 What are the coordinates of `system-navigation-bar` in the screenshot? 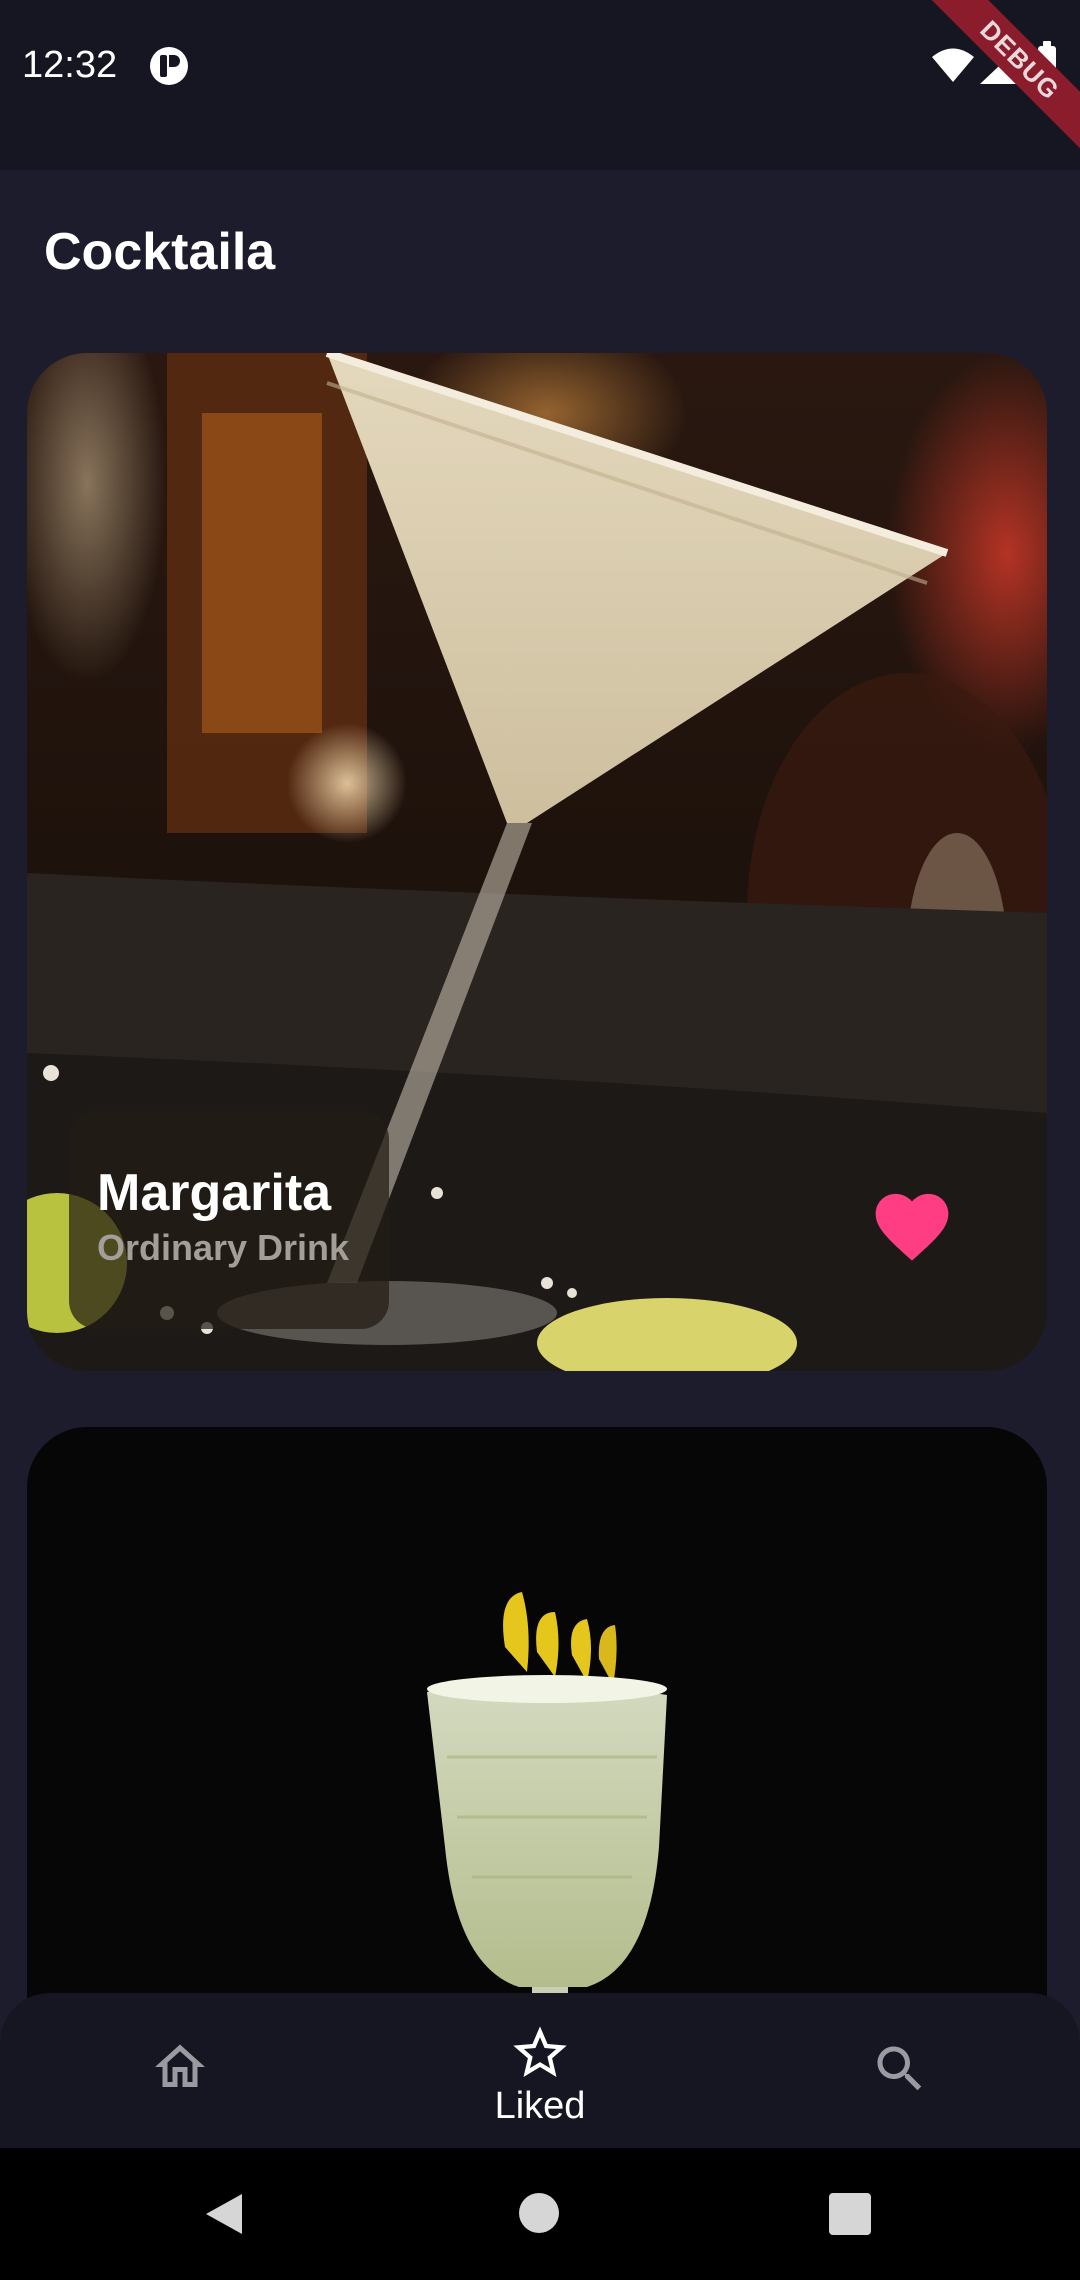 It's located at (540, 2214).